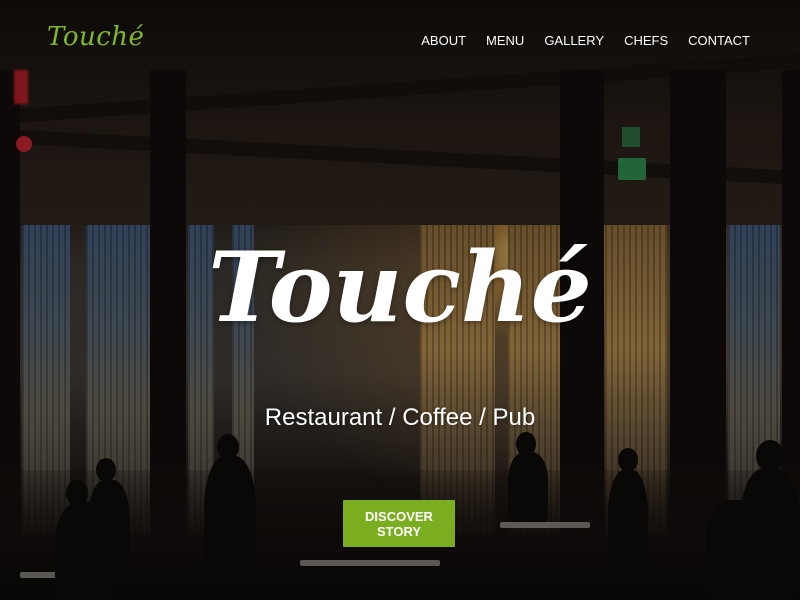 The width and height of the screenshot is (800, 600). Describe the element at coordinates (505, 40) in the screenshot. I see `nav-item-menu: MENU` at that location.